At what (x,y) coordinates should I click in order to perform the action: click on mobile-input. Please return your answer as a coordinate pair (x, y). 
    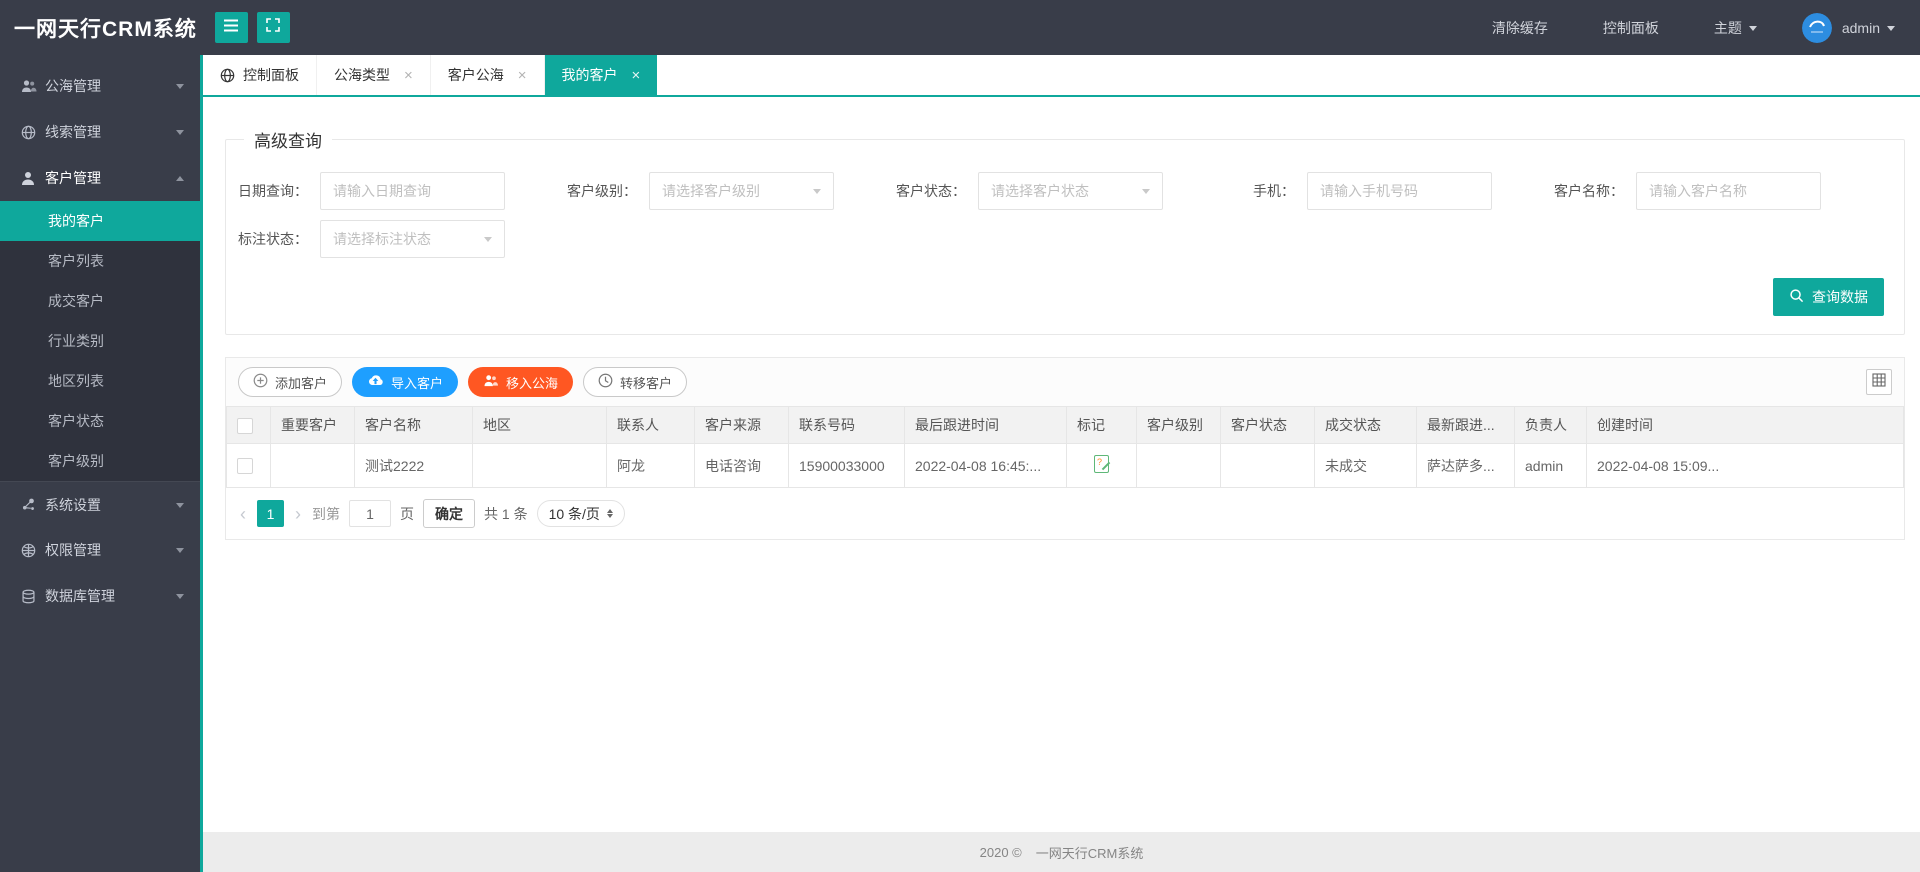
    Looking at the image, I should click on (1399, 191).